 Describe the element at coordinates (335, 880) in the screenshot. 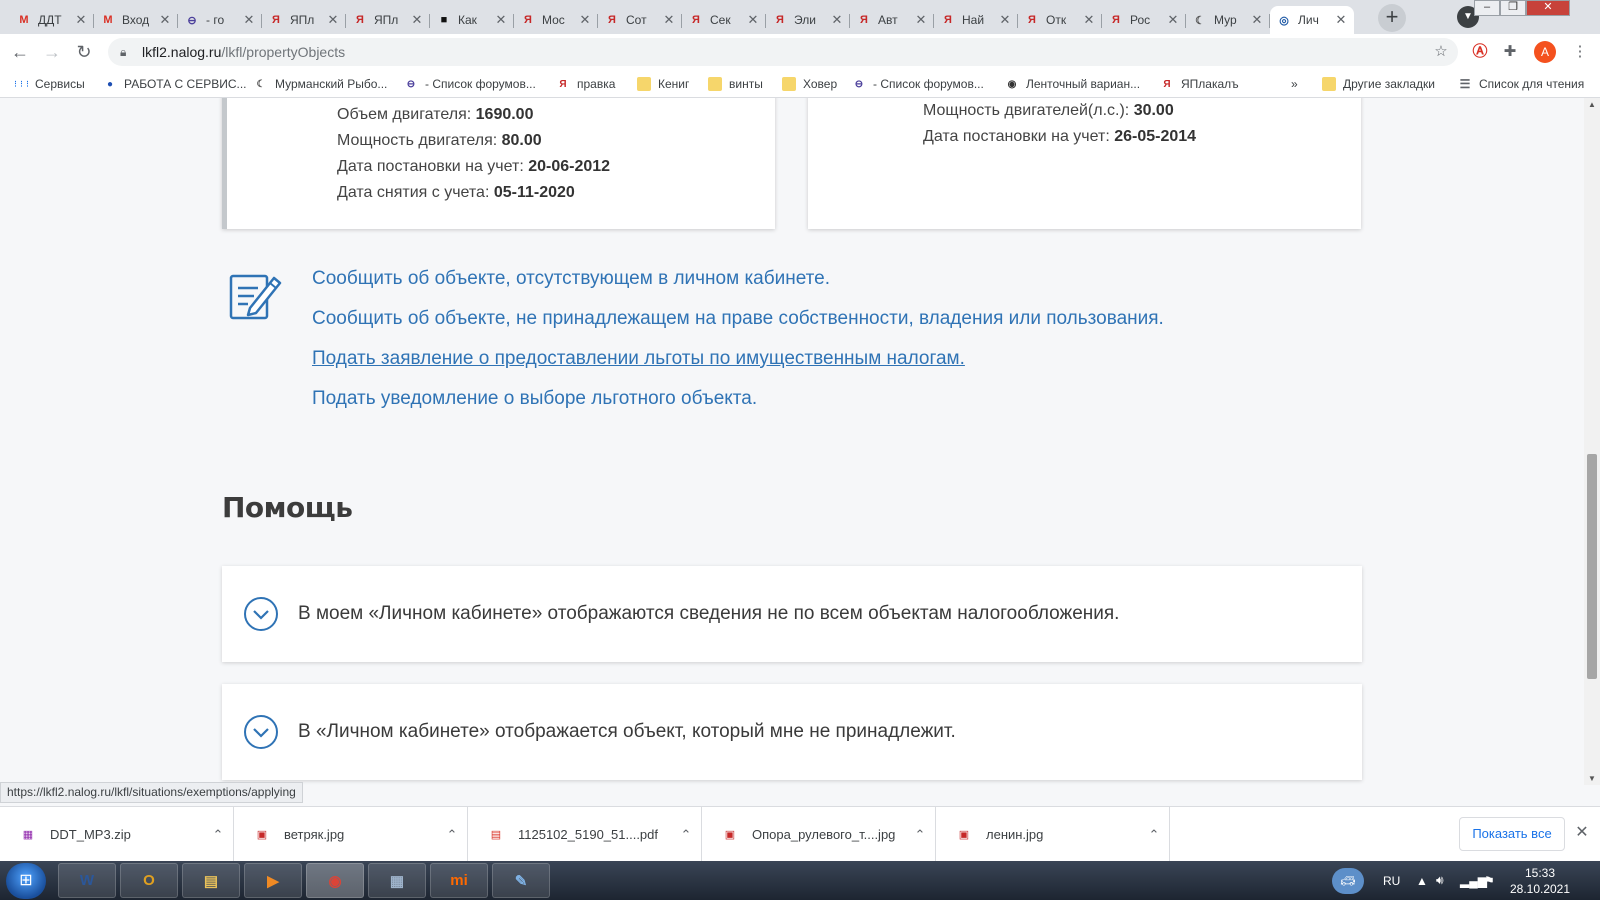

I see `chrome-taskbar-icon: ◉` at that location.